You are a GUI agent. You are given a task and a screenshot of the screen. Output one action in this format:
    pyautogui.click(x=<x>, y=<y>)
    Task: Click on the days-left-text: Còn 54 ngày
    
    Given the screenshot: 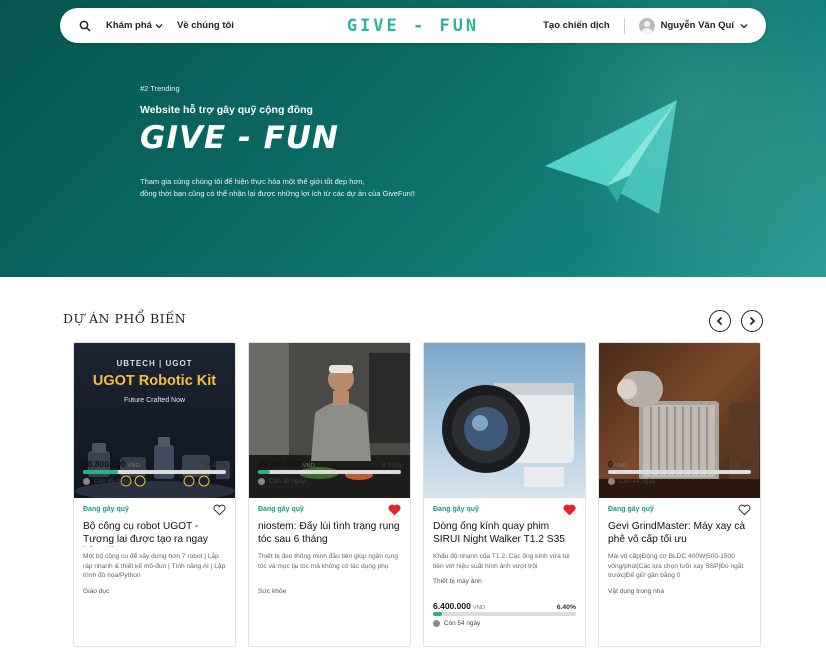 What is the action you would take?
    pyautogui.click(x=462, y=623)
    